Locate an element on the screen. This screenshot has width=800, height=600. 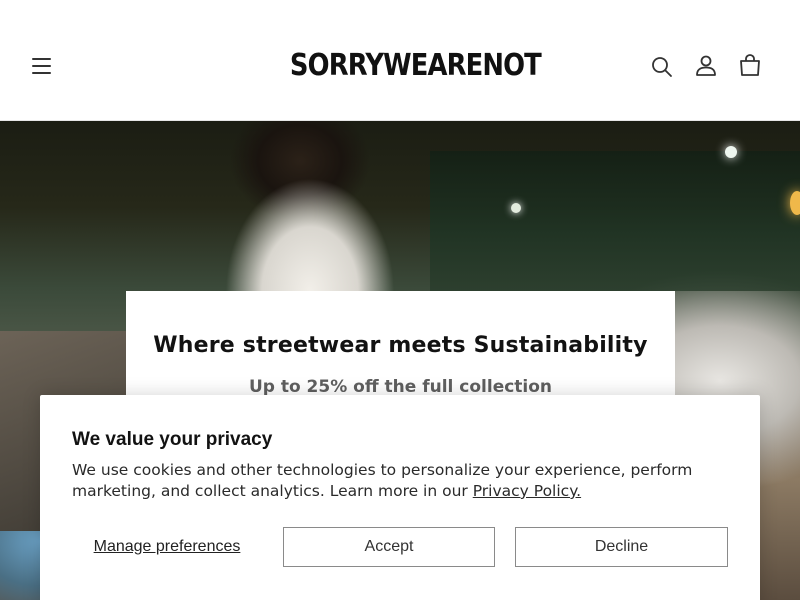
menu-icon is located at coordinates (42, 66).